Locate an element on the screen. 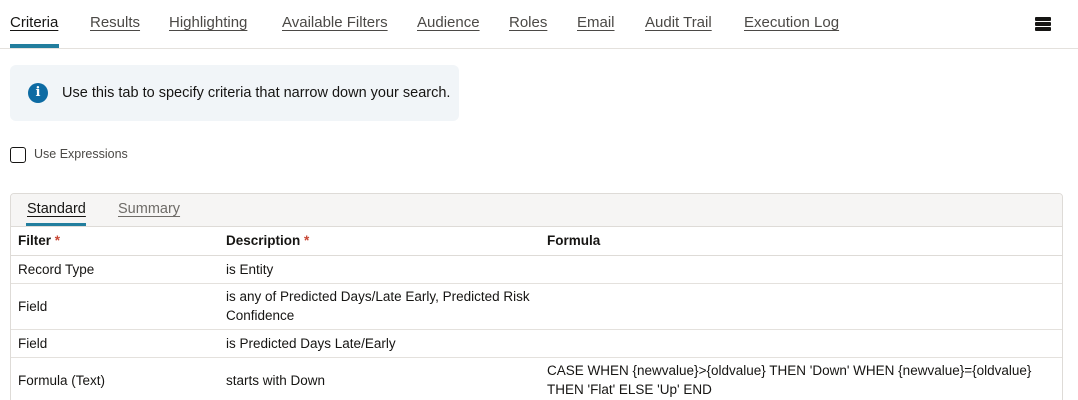 The image size is (1078, 400). description-cell: starts with Down is located at coordinates (379, 378).